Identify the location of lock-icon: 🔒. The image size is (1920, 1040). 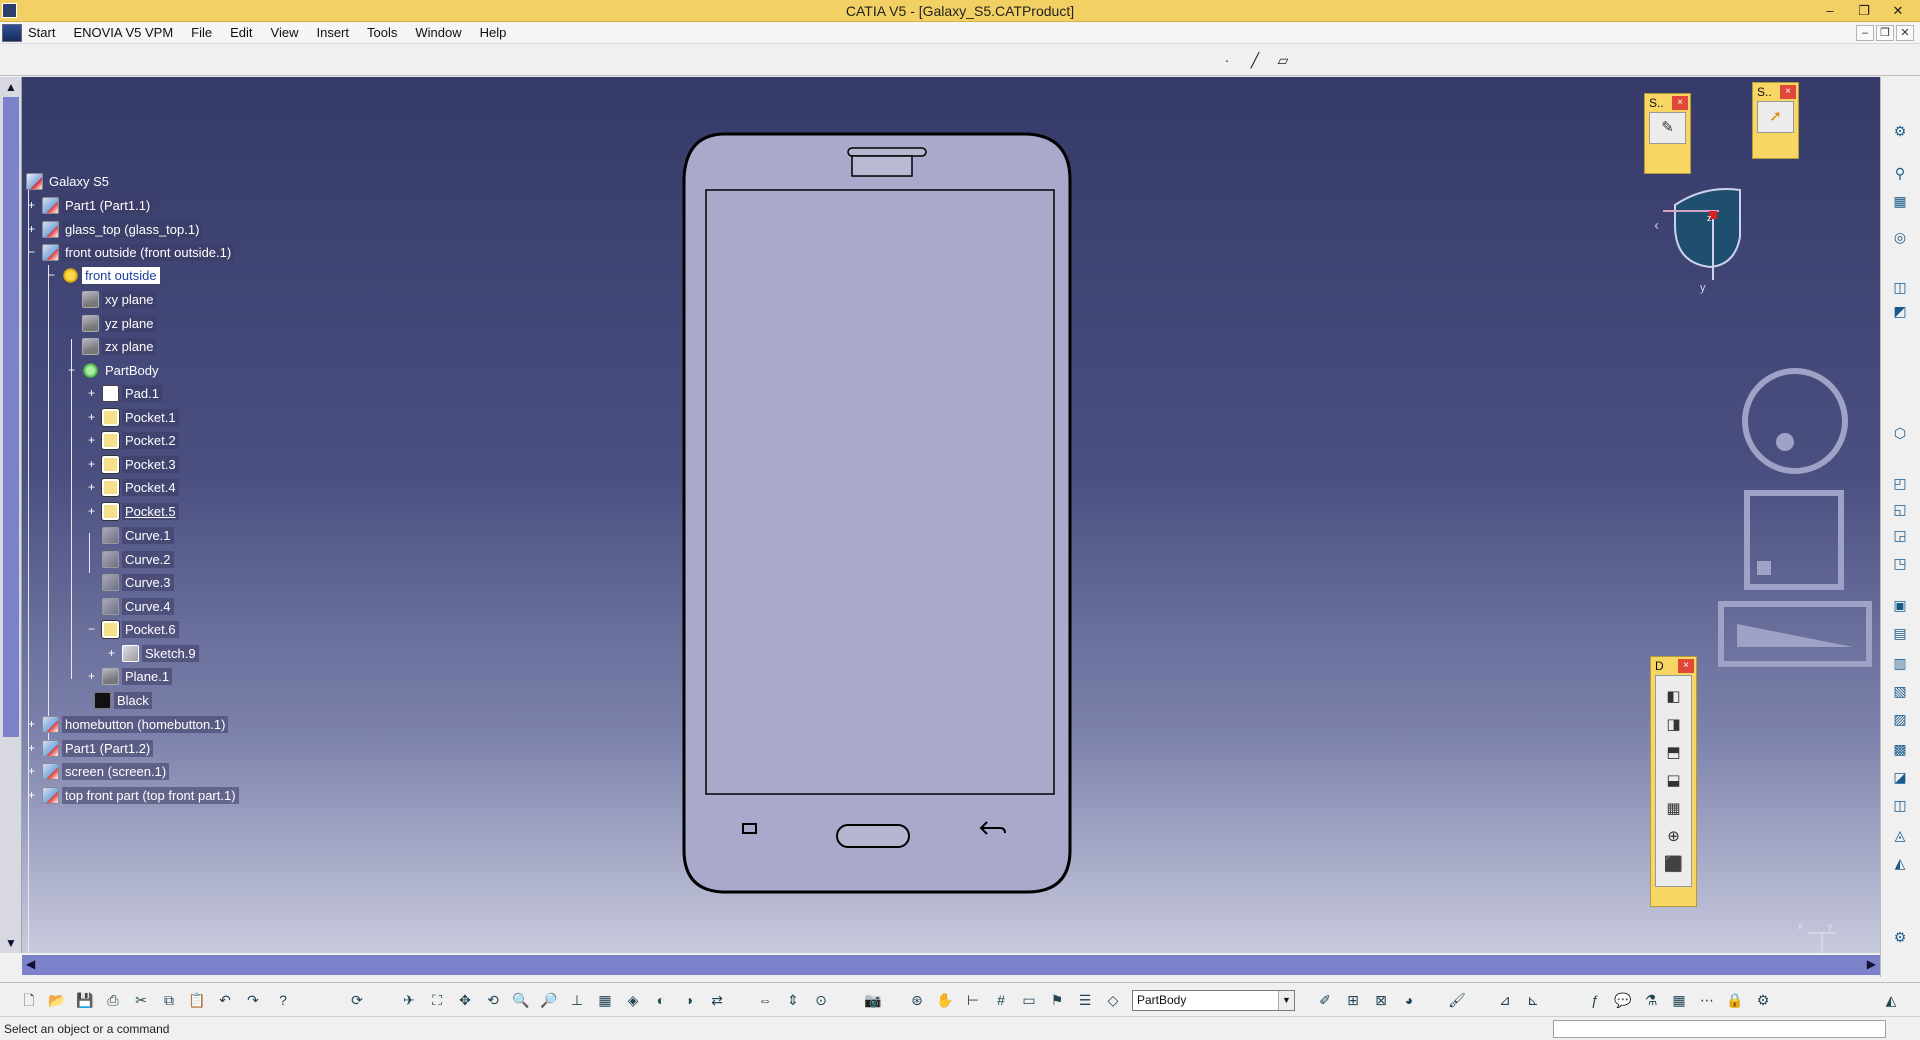
(1735, 1000).